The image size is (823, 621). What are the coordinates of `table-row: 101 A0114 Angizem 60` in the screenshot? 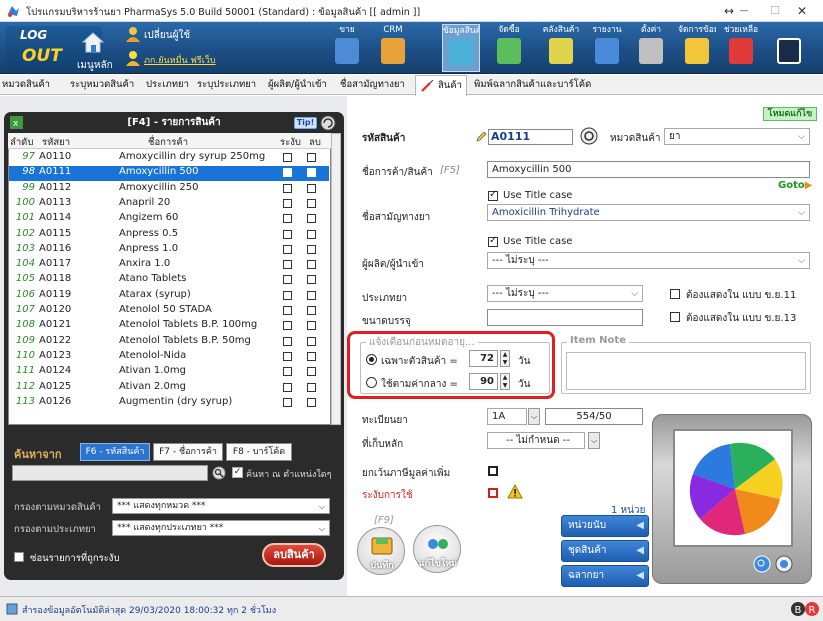 It's located at (169, 219).